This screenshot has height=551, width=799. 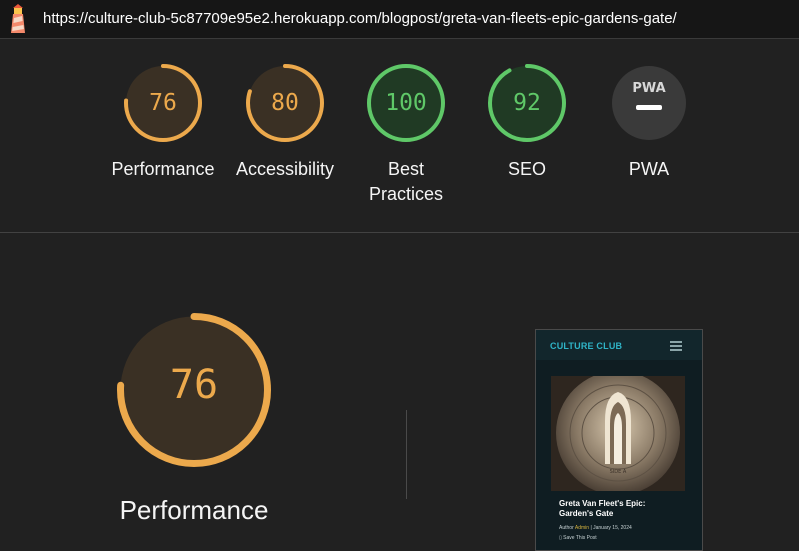 I want to click on pwa-label: PWA, so click(x=649, y=169).